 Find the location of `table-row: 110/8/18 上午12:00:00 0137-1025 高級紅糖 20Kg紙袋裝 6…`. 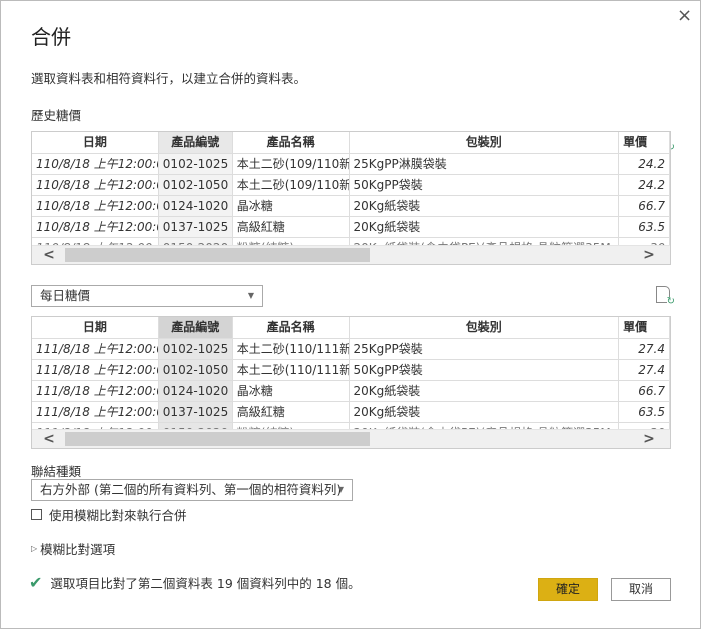

table-row: 110/8/18 上午12:00:00 0137-1025 高級紅糖 20Kg紙袋裝 6… is located at coordinates (351, 227).